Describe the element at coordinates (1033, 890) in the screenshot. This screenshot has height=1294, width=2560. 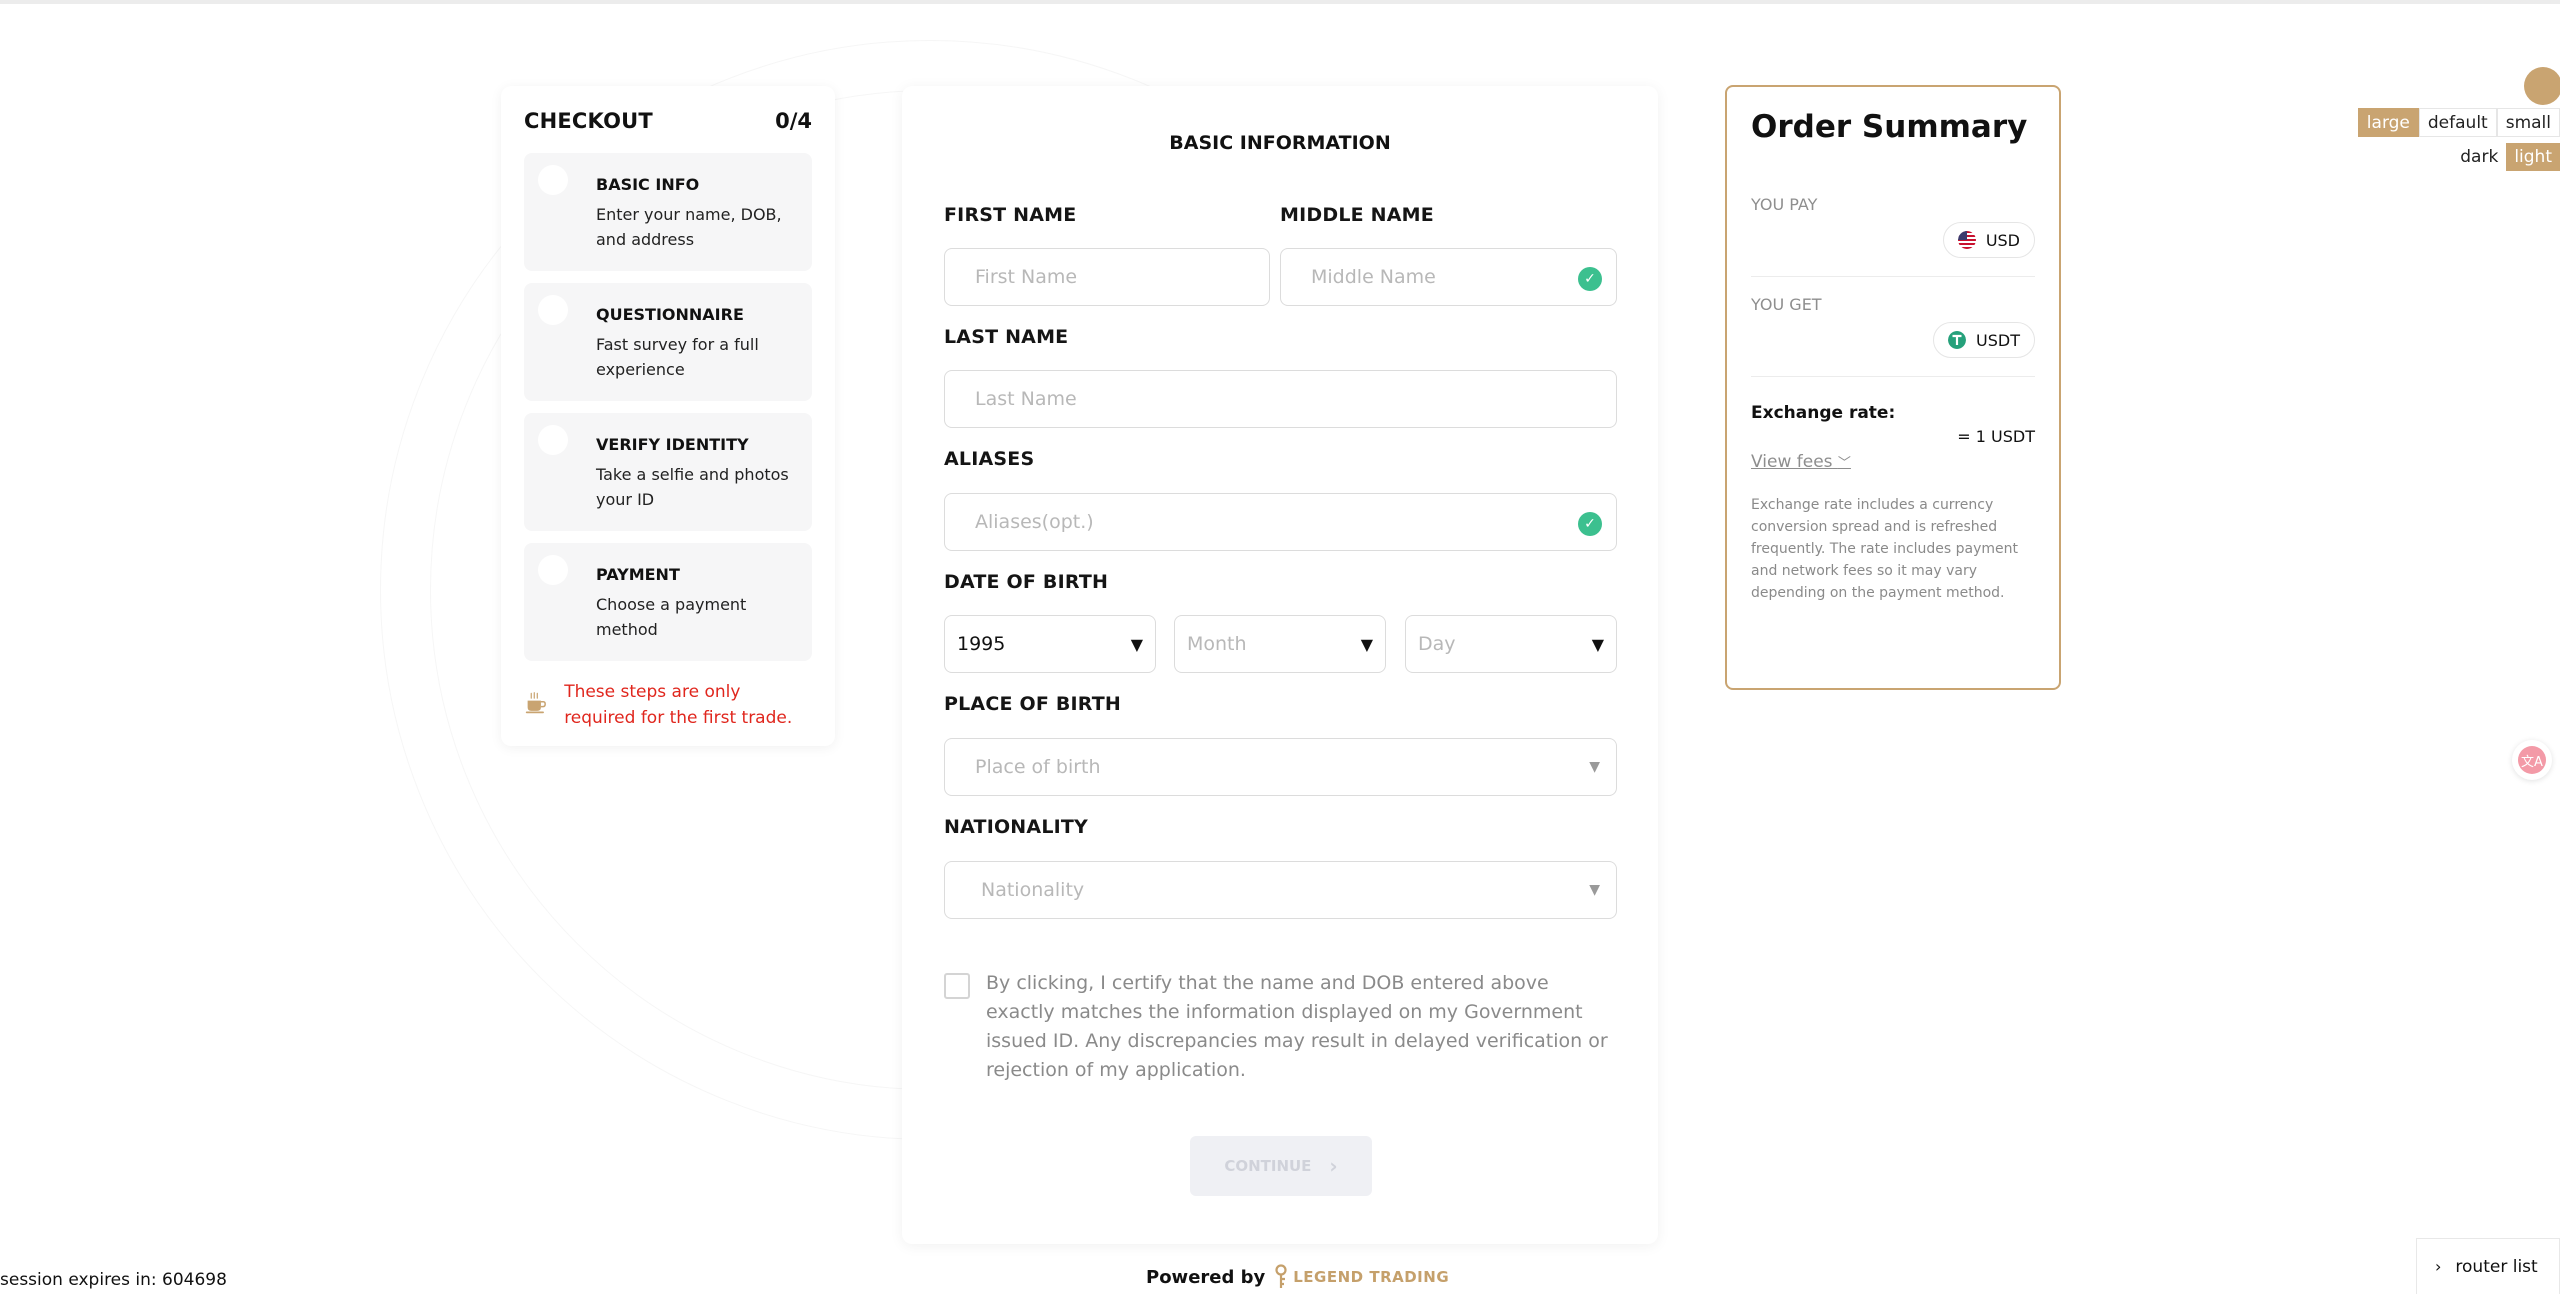
I see `nationality-placeholder: Nationality` at that location.